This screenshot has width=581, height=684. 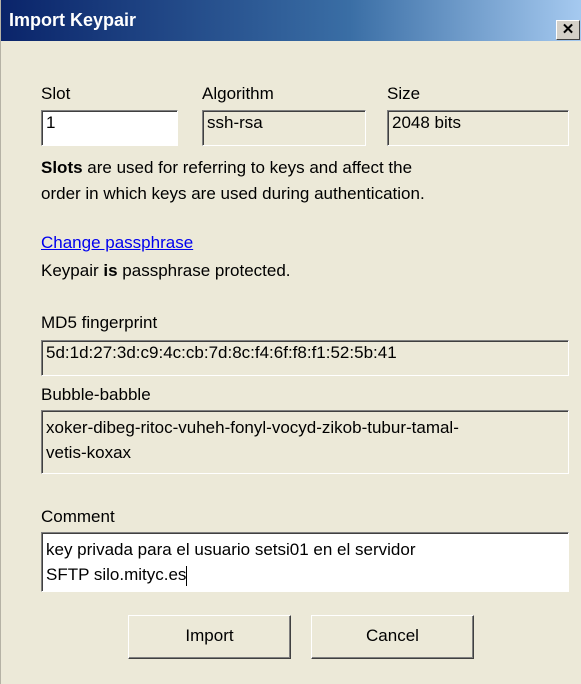 What do you see at coordinates (96, 394) in the screenshot?
I see `bubble-babble-label: Bubble-babble` at bounding box center [96, 394].